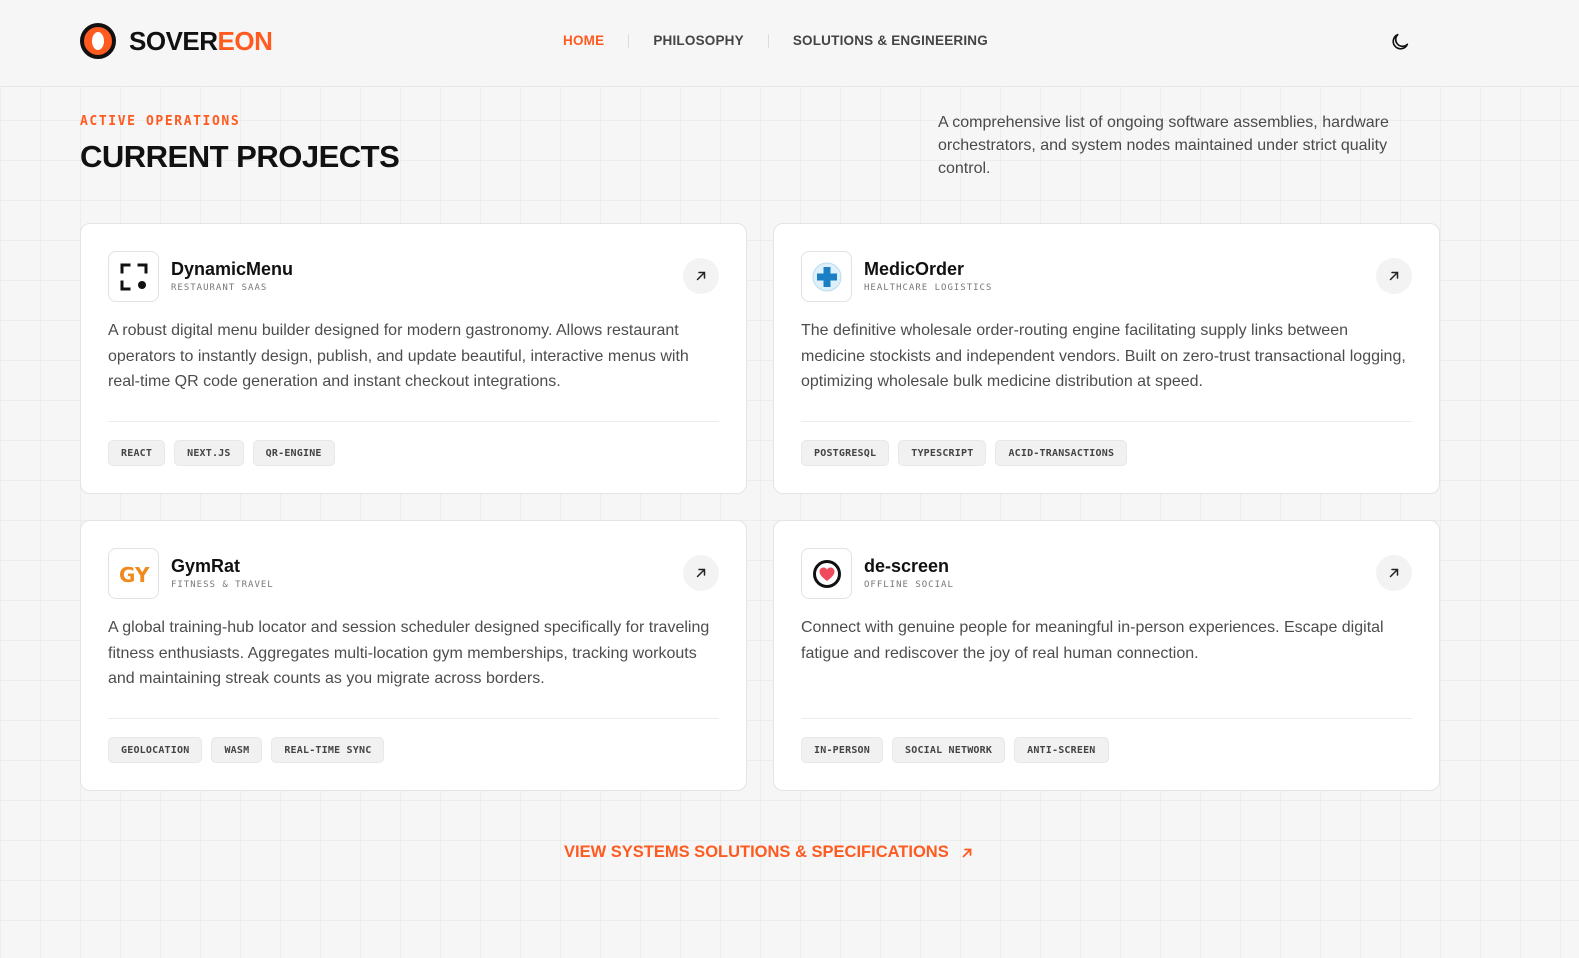  I want to click on moon-icon, so click(1400, 41).